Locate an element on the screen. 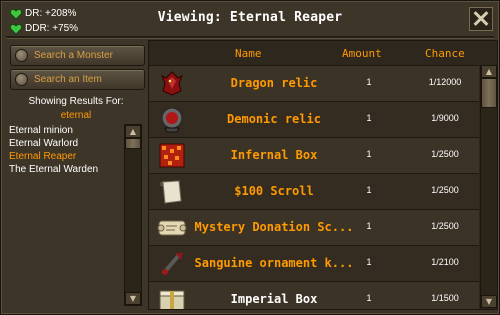 The image size is (500, 315). column-header-amount: Amount is located at coordinates (362, 53).